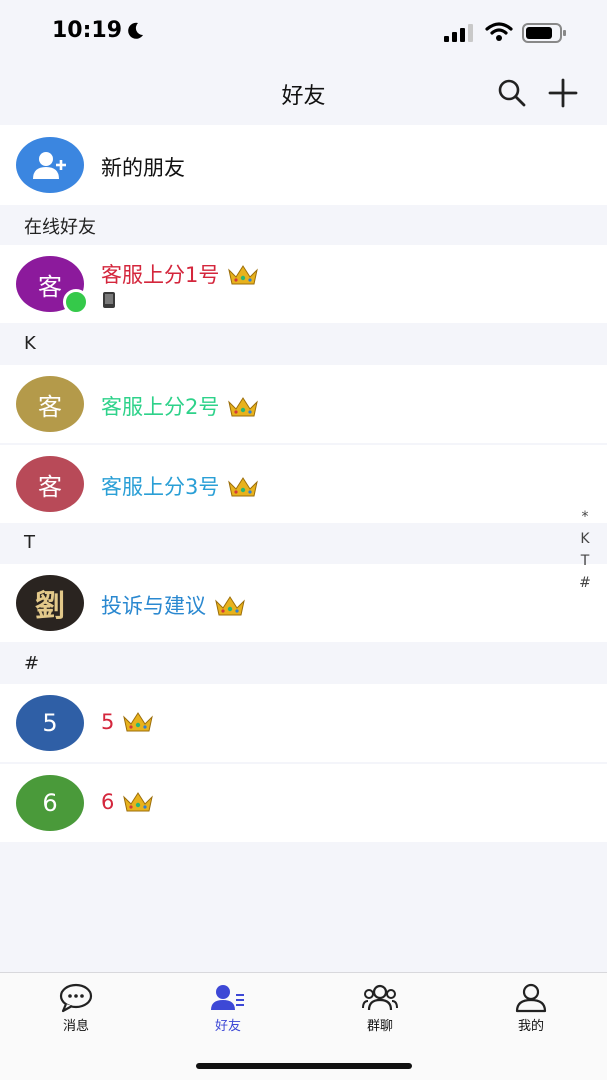  What do you see at coordinates (303, 603) in the screenshot?
I see `contact-row: 劉 投诉与建议` at bounding box center [303, 603].